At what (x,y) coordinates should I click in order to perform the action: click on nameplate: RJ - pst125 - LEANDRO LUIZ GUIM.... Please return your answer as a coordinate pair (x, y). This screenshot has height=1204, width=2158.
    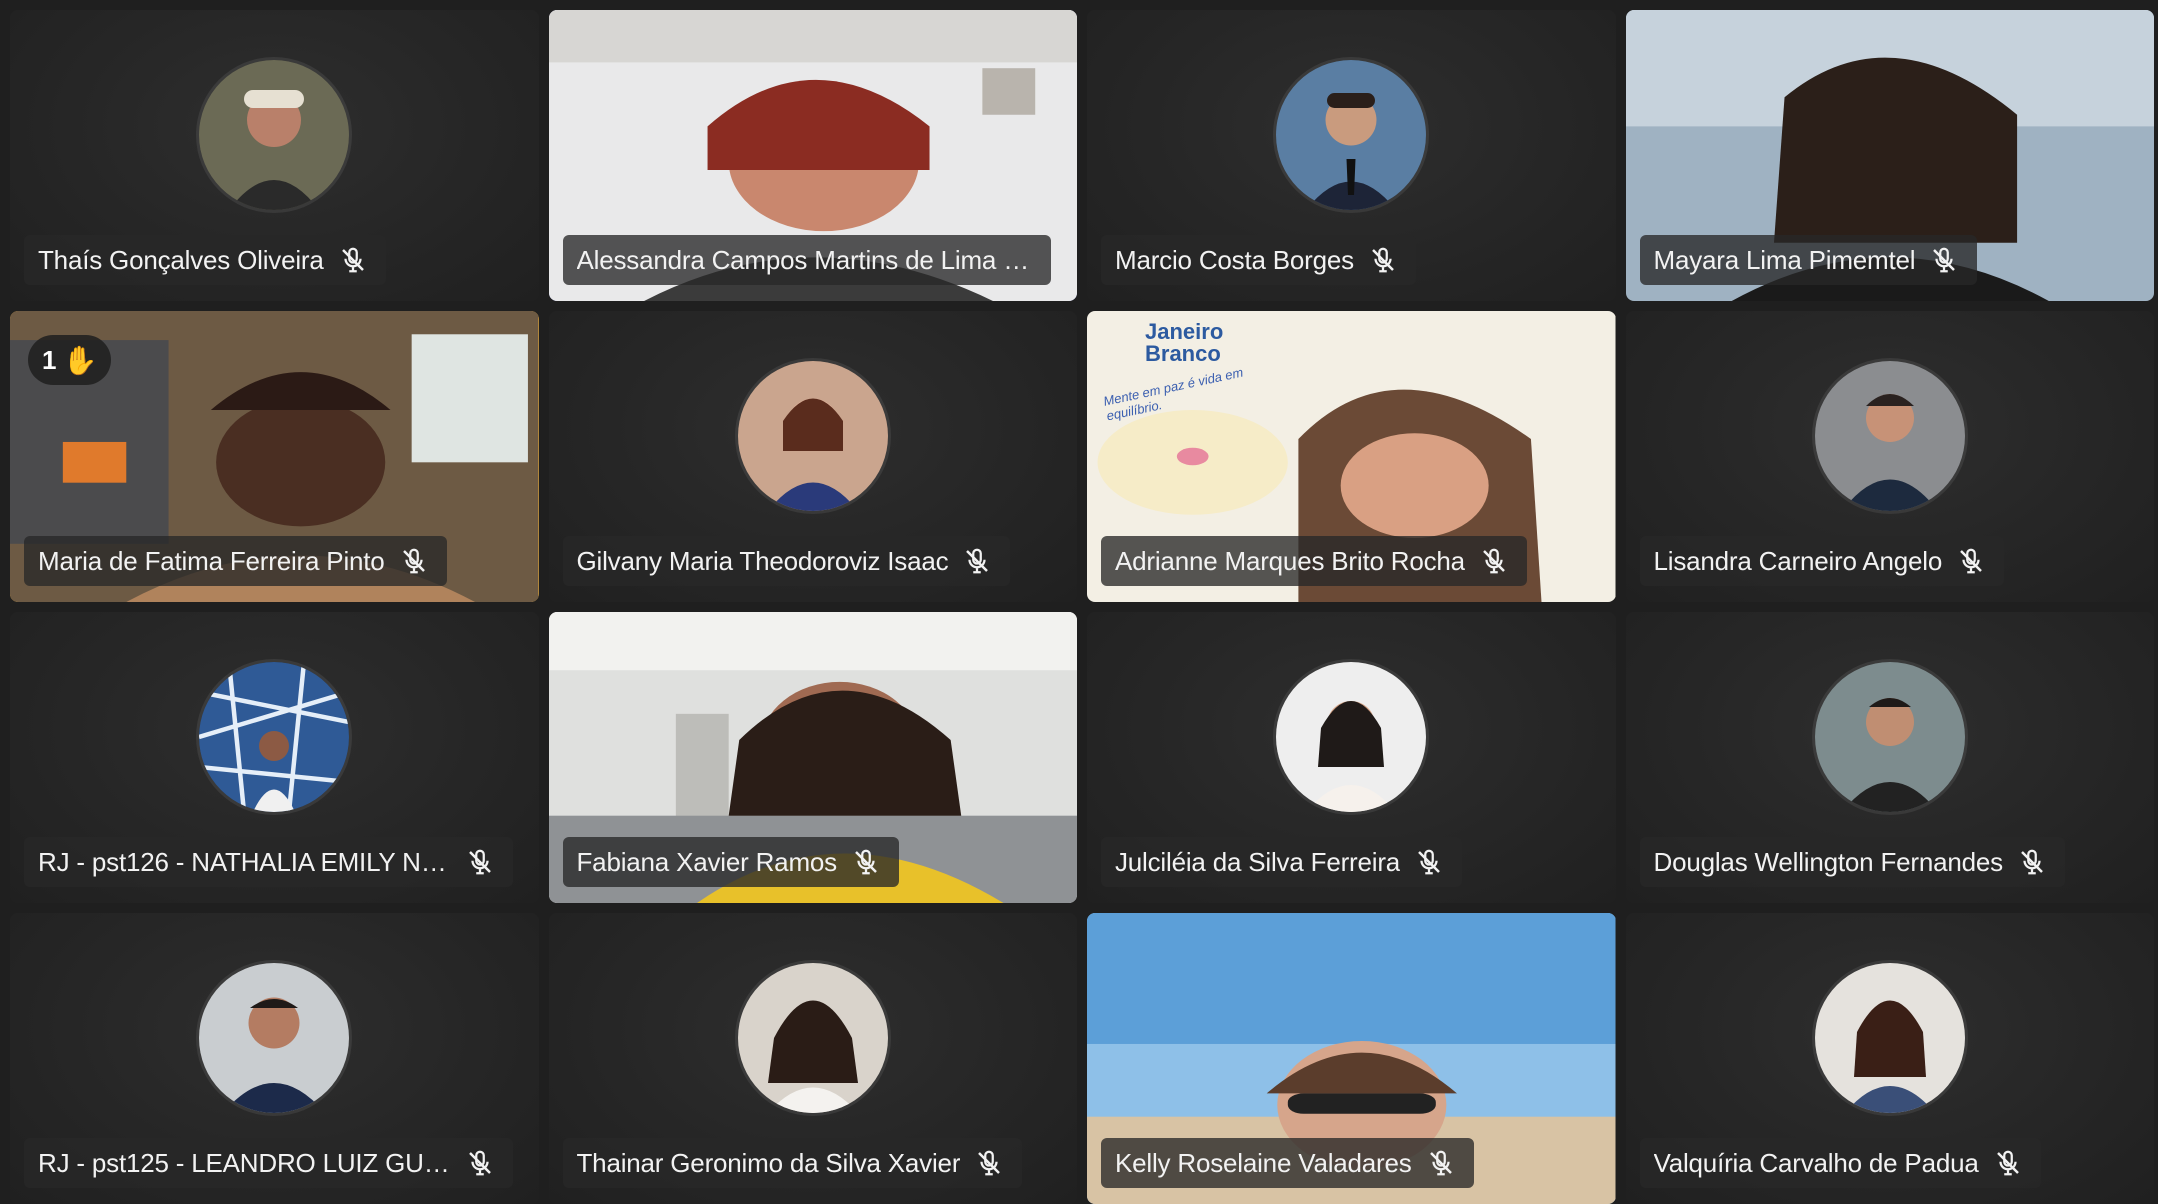
    Looking at the image, I should click on (268, 1163).